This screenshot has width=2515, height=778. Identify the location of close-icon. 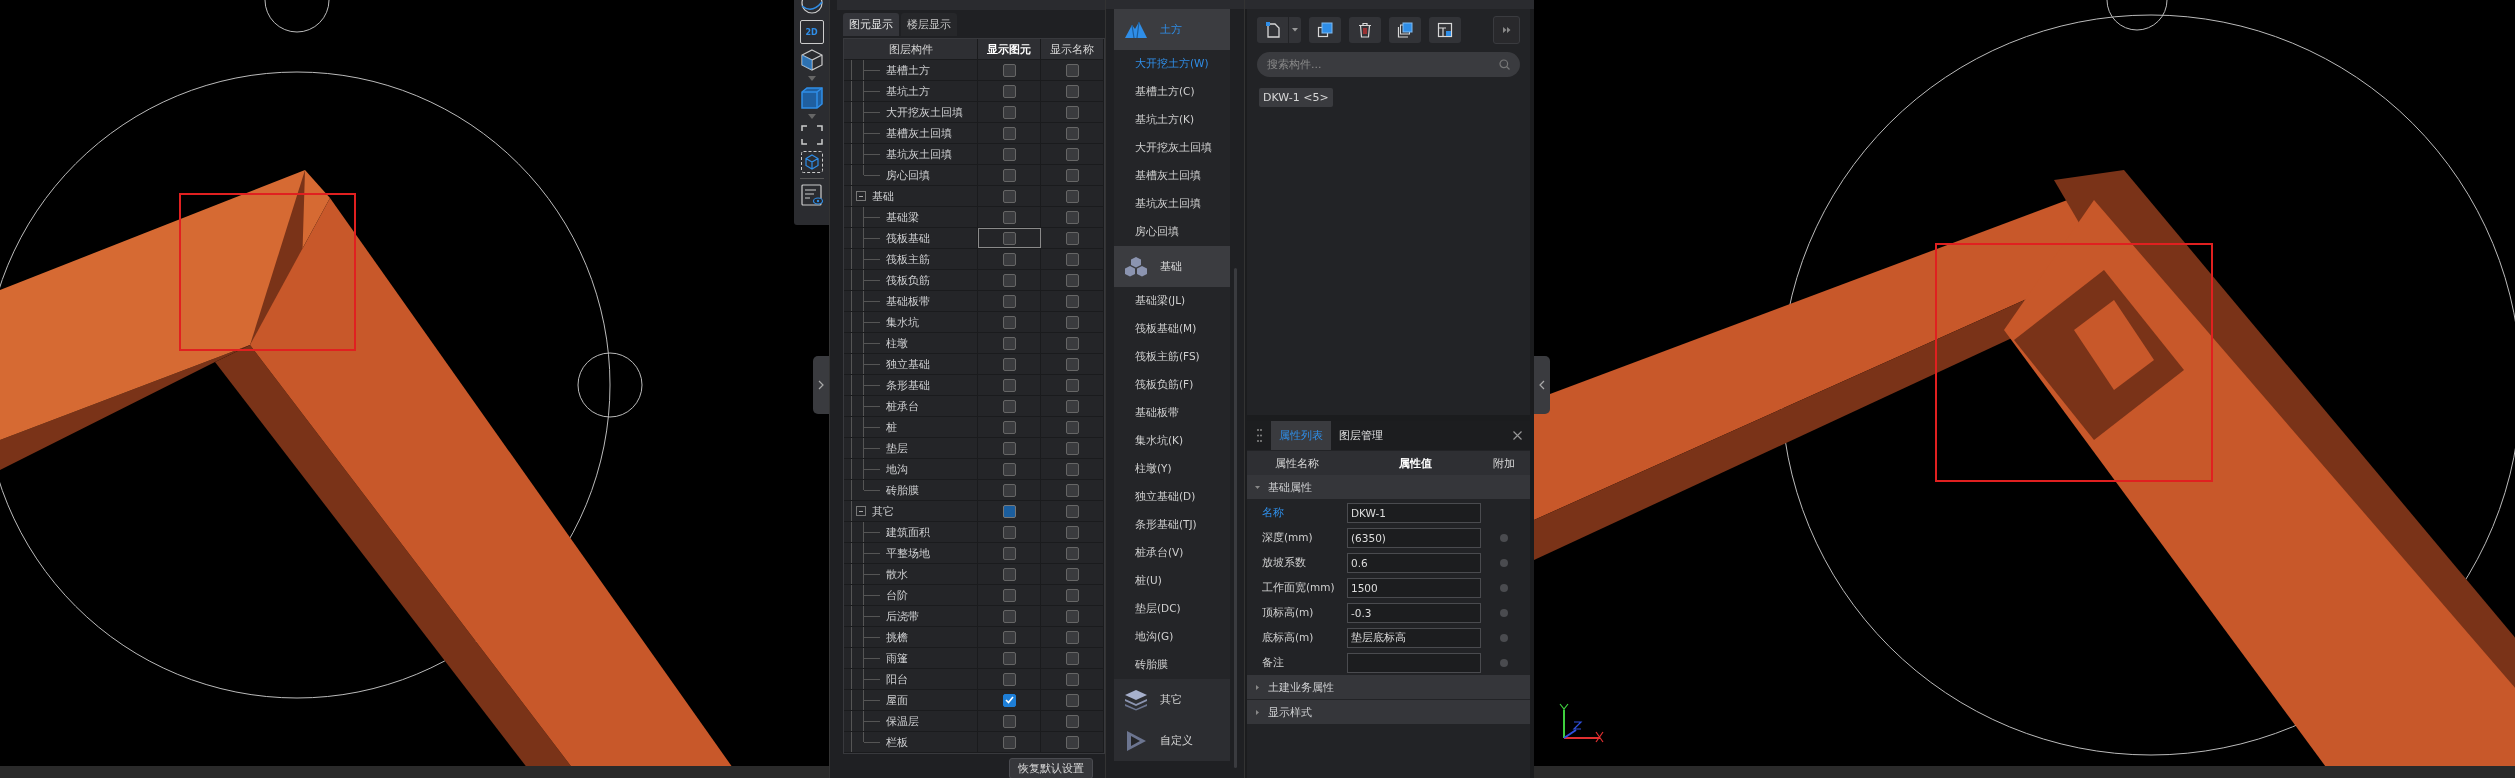
(1517, 435).